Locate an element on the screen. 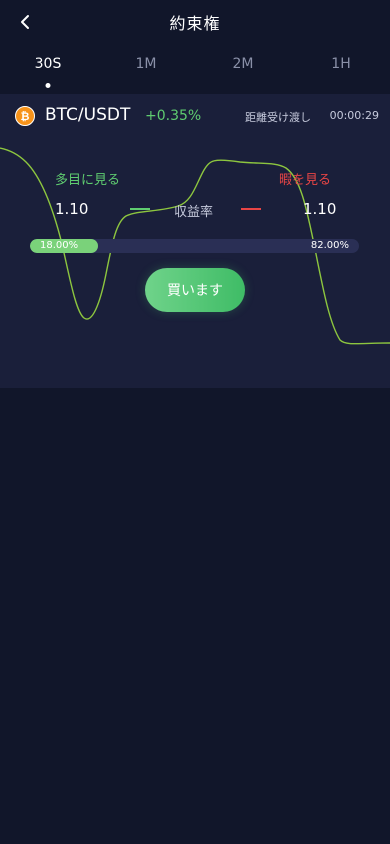  short-ratio-text: 82.00% is located at coordinates (329, 245).